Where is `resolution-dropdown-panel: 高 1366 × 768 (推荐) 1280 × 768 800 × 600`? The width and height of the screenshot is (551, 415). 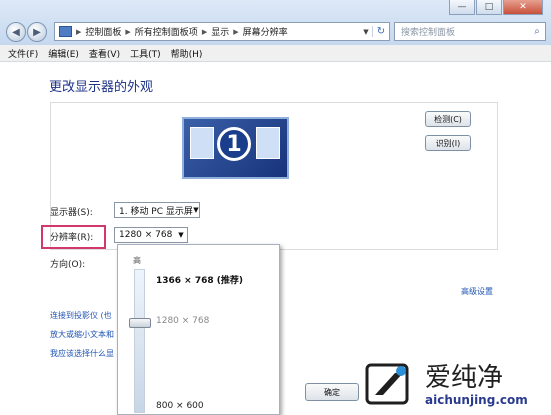
resolution-dropdown-panel: 高 1366 × 768 (推荐) 1280 × 768 800 × 600 is located at coordinates (198, 329).